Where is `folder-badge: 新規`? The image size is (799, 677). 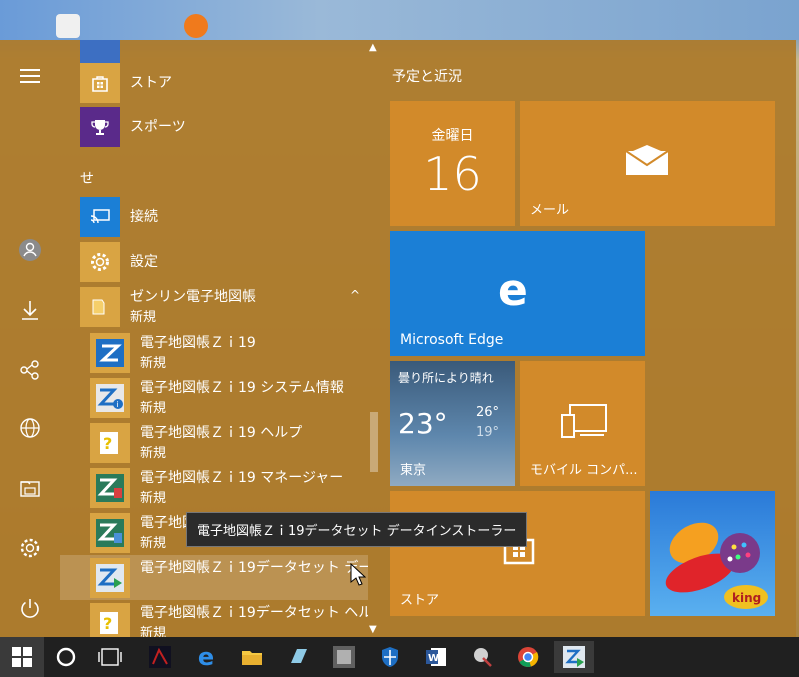 folder-badge: 新規 is located at coordinates (143, 317).